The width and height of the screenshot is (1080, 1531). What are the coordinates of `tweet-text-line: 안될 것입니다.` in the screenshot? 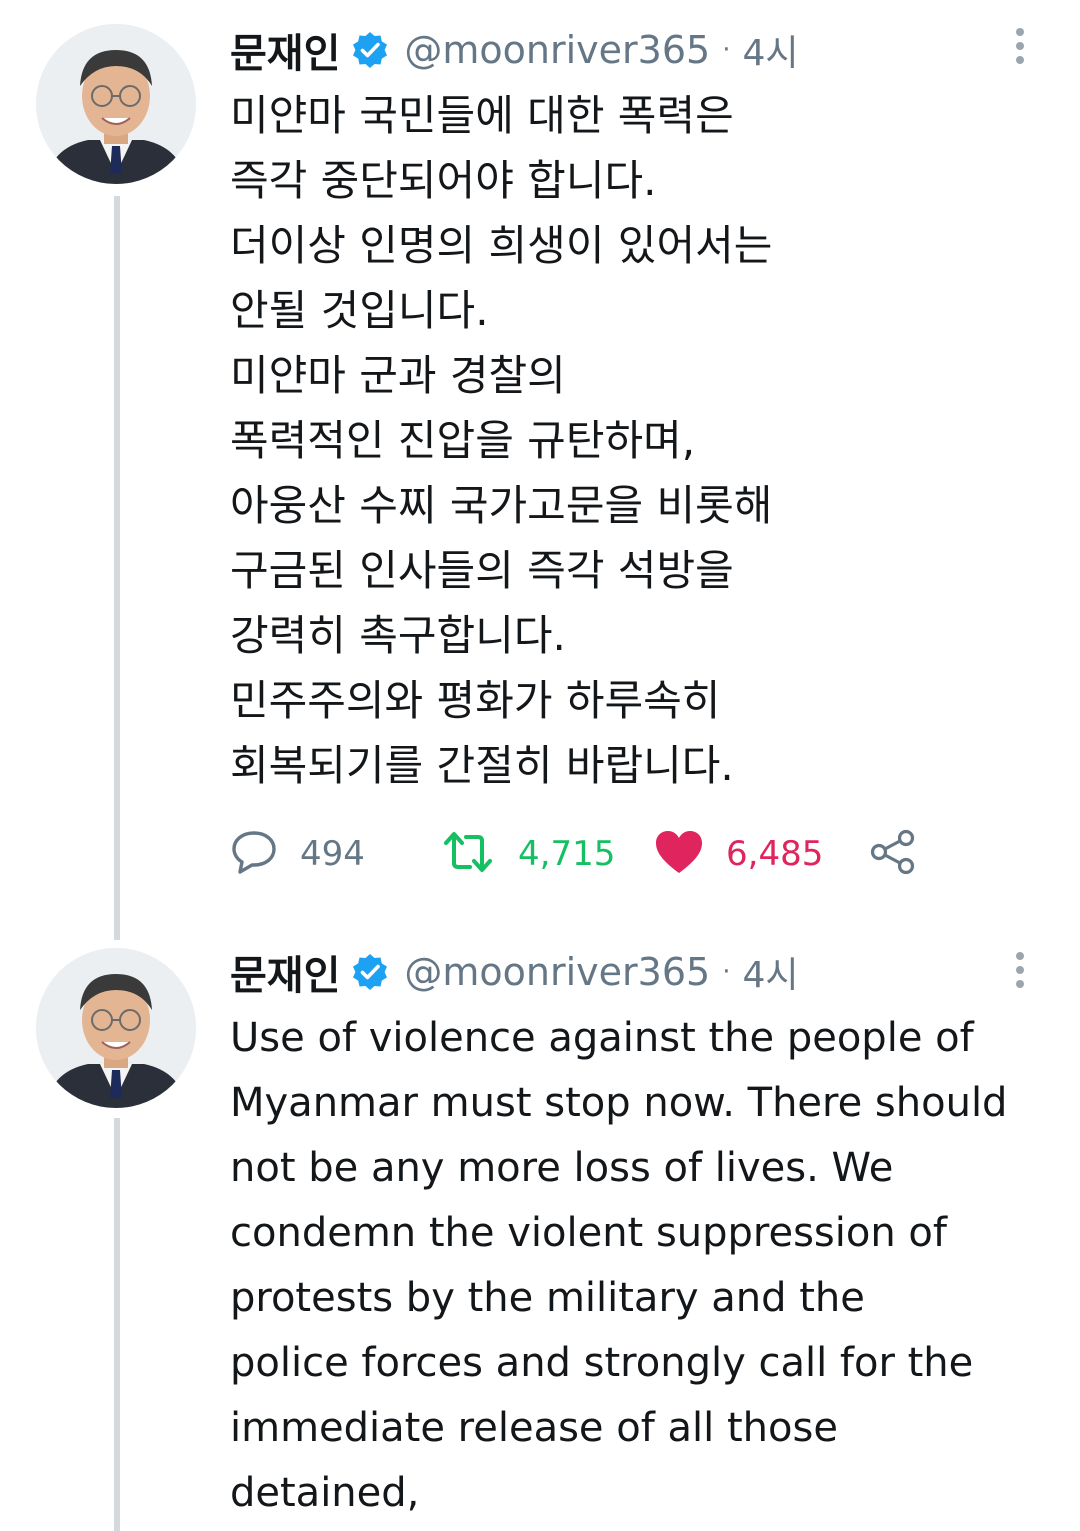 It's located at (359, 310).